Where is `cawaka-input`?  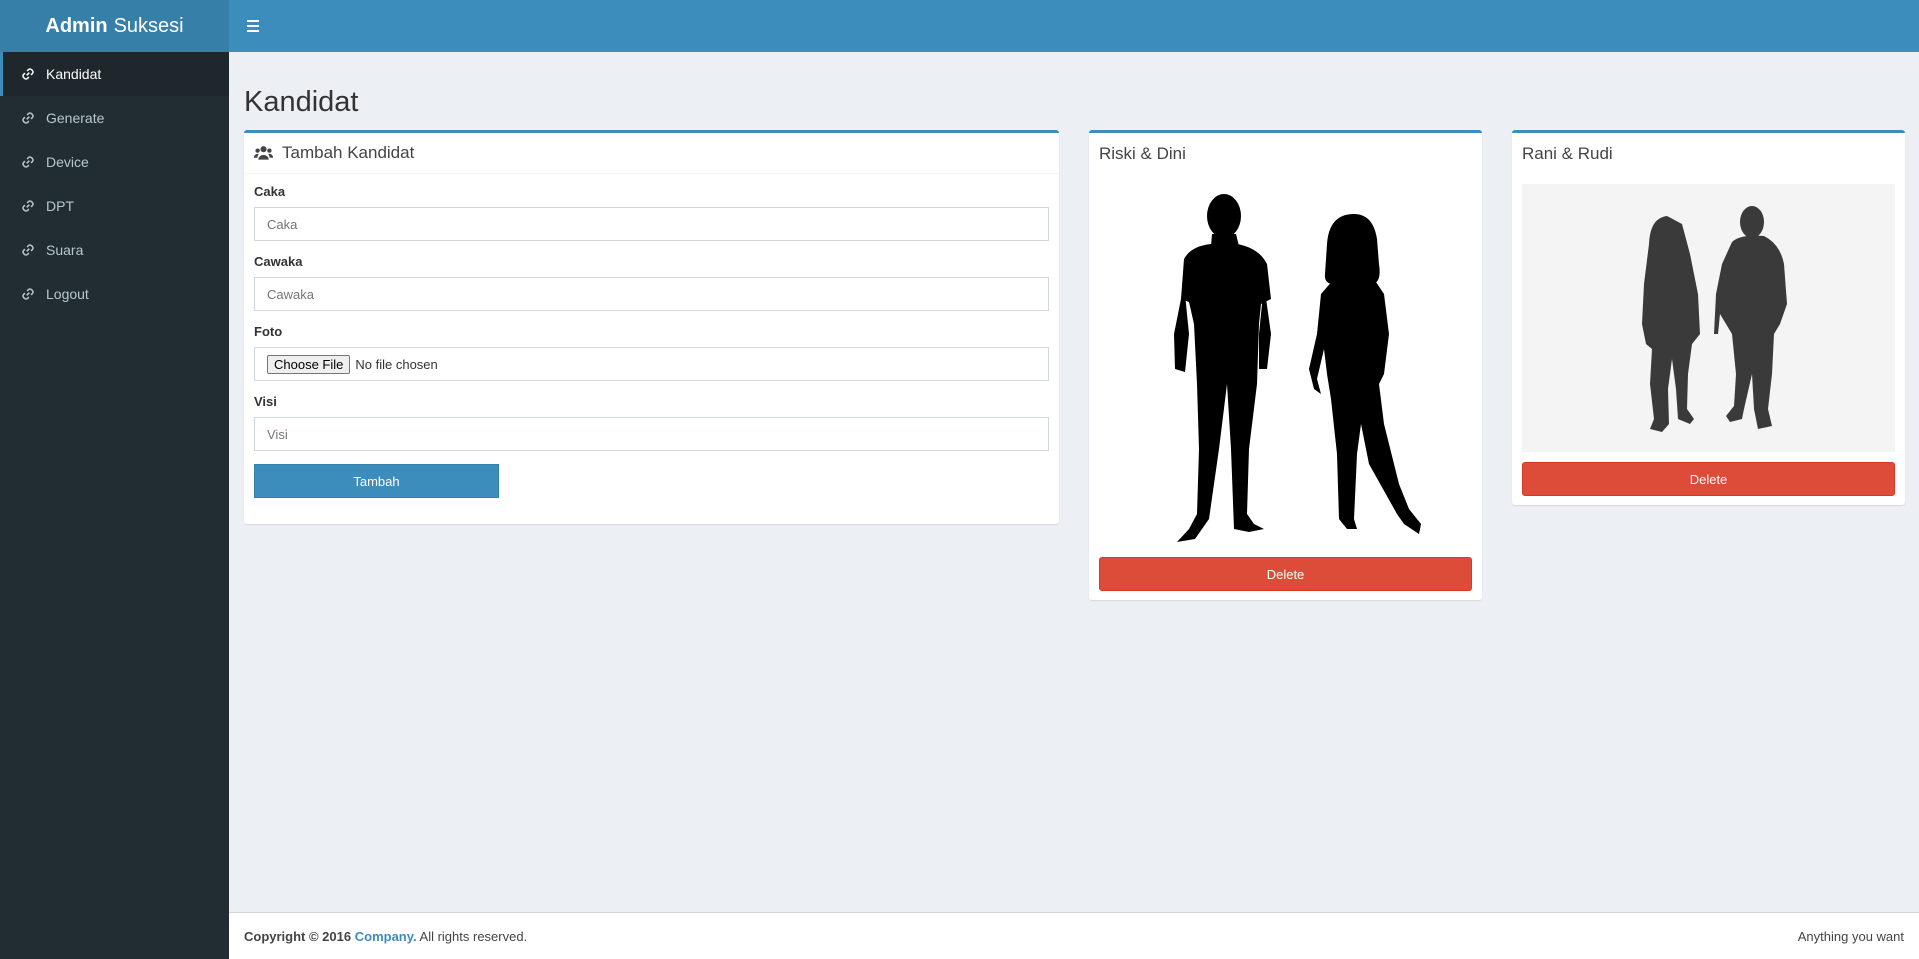
cawaka-input is located at coordinates (651, 294).